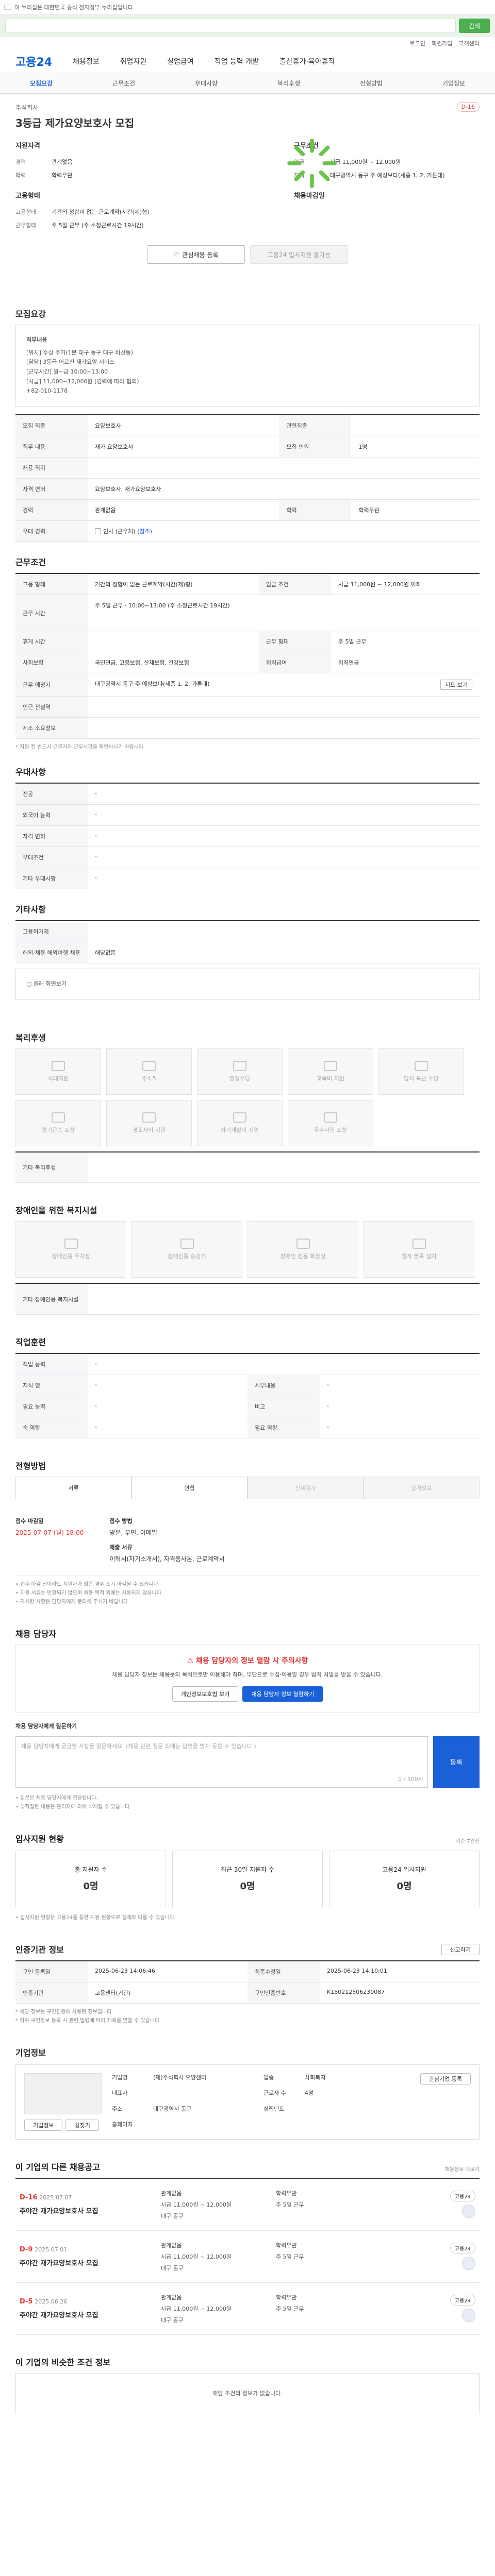 This screenshot has height=2576, width=495. I want to click on table-row: 직업 능력 -, so click(247, 1364).